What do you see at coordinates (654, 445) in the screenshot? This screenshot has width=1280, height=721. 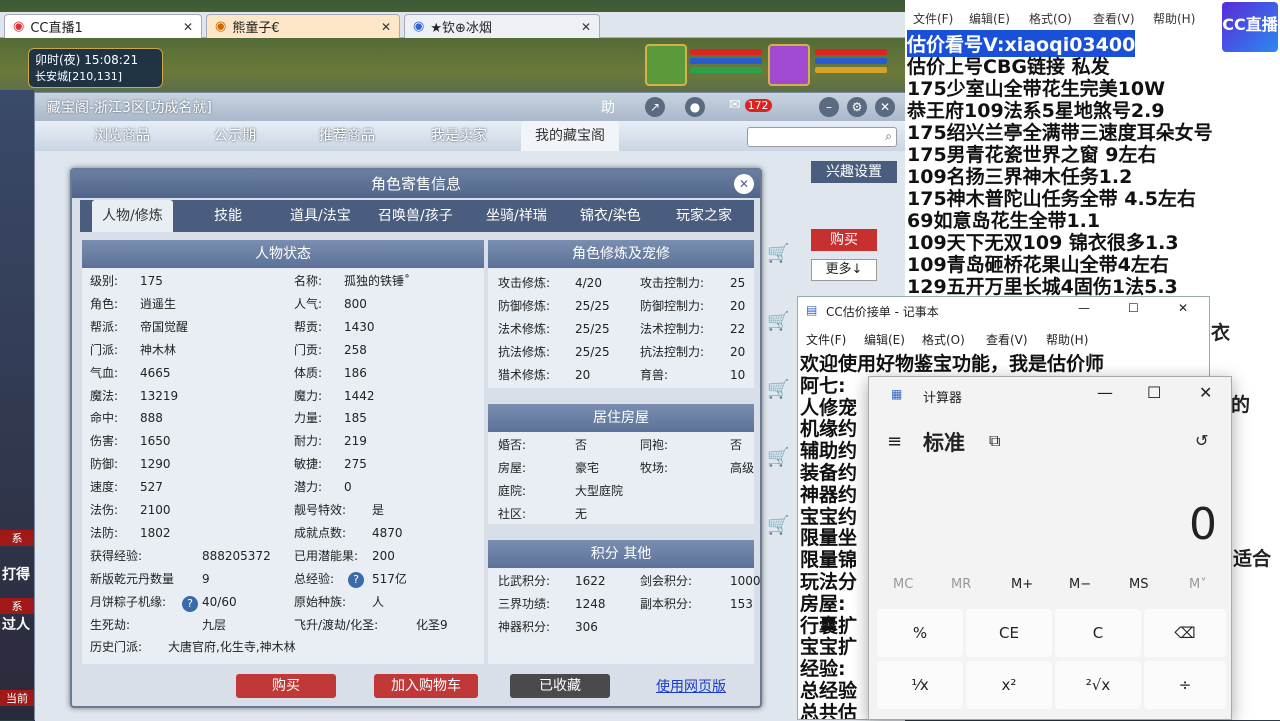 I see `info-label: 同袍:` at bounding box center [654, 445].